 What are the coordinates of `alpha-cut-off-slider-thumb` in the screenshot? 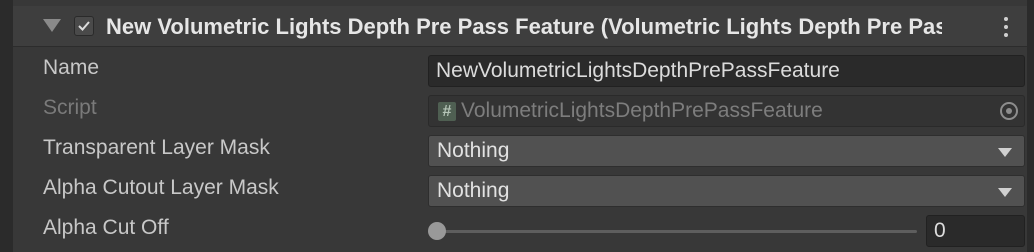 It's located at (437, 231).